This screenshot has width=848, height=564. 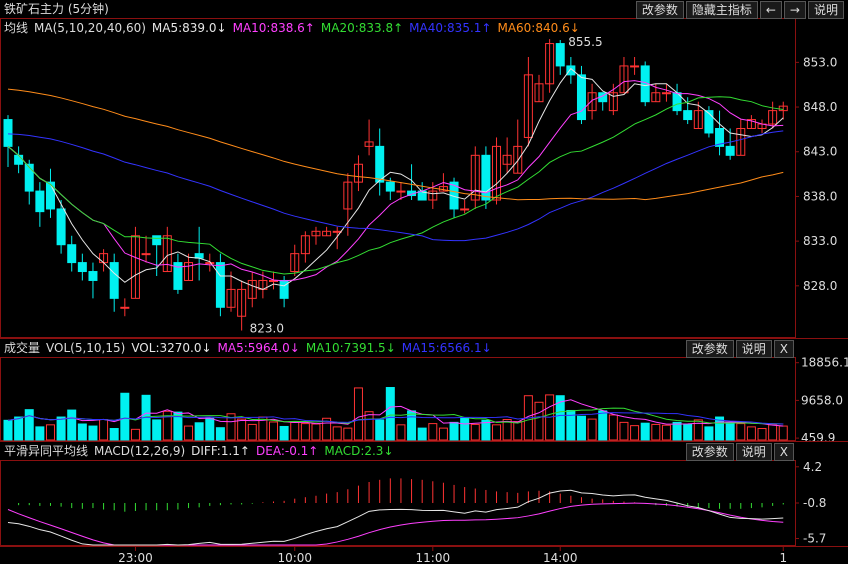 I want to click on vol-ma10-legend: MA10:7391.5↓, so click(x=350, y=348).